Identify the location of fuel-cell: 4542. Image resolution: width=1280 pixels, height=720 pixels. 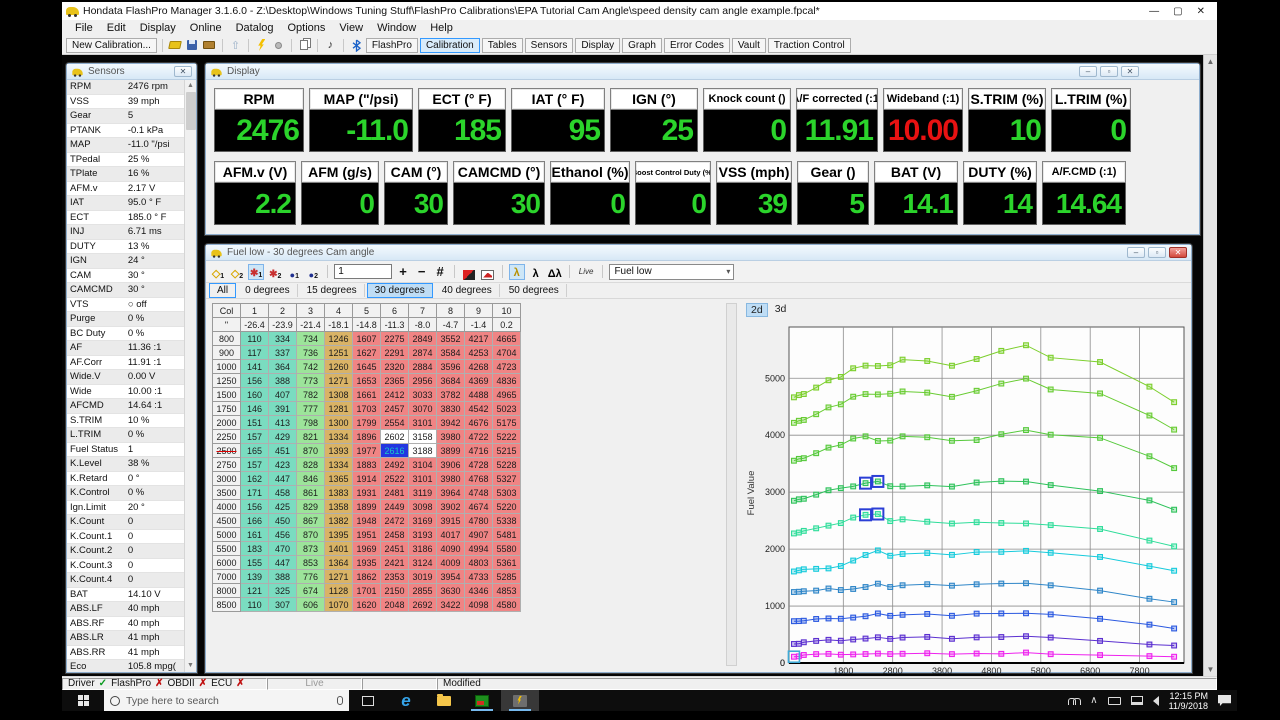
(478, 408).